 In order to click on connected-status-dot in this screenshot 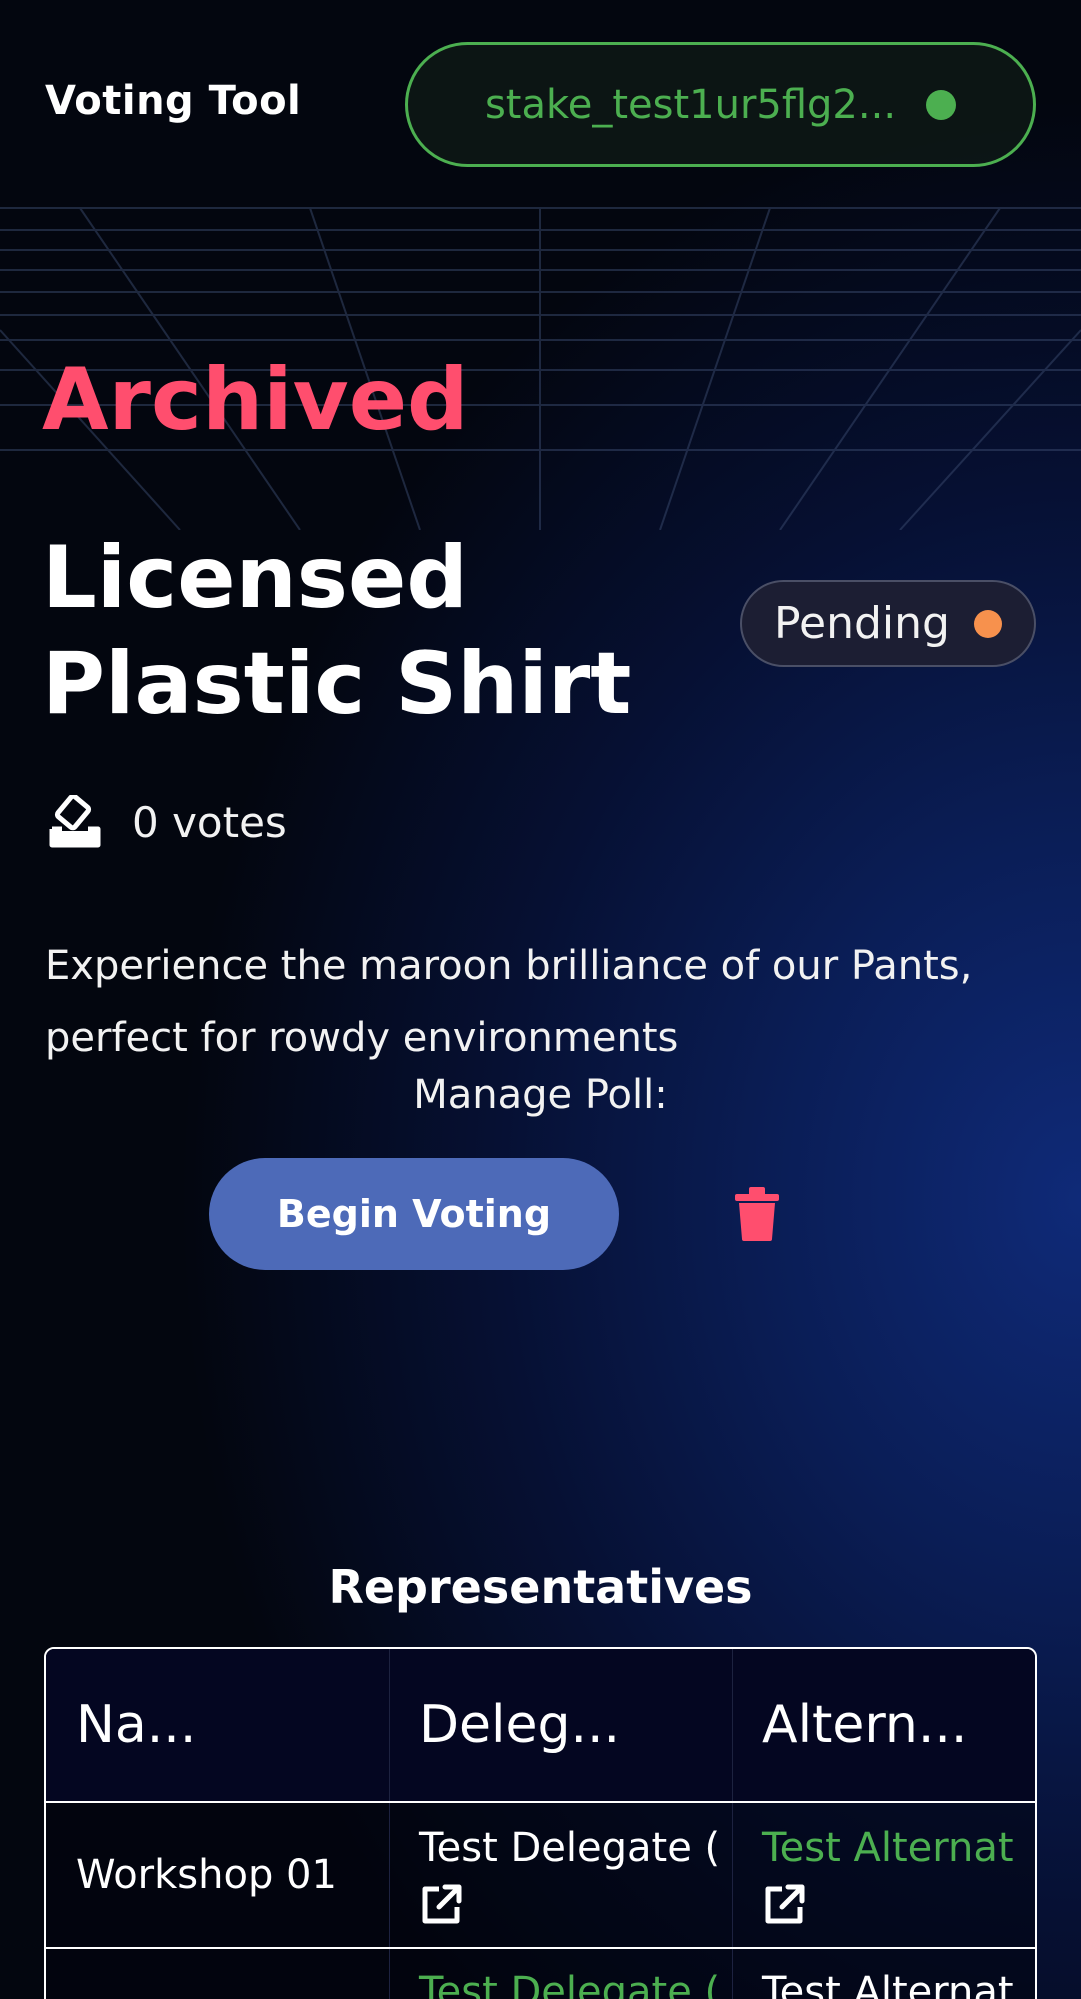, I will do `click(941, 104)`.